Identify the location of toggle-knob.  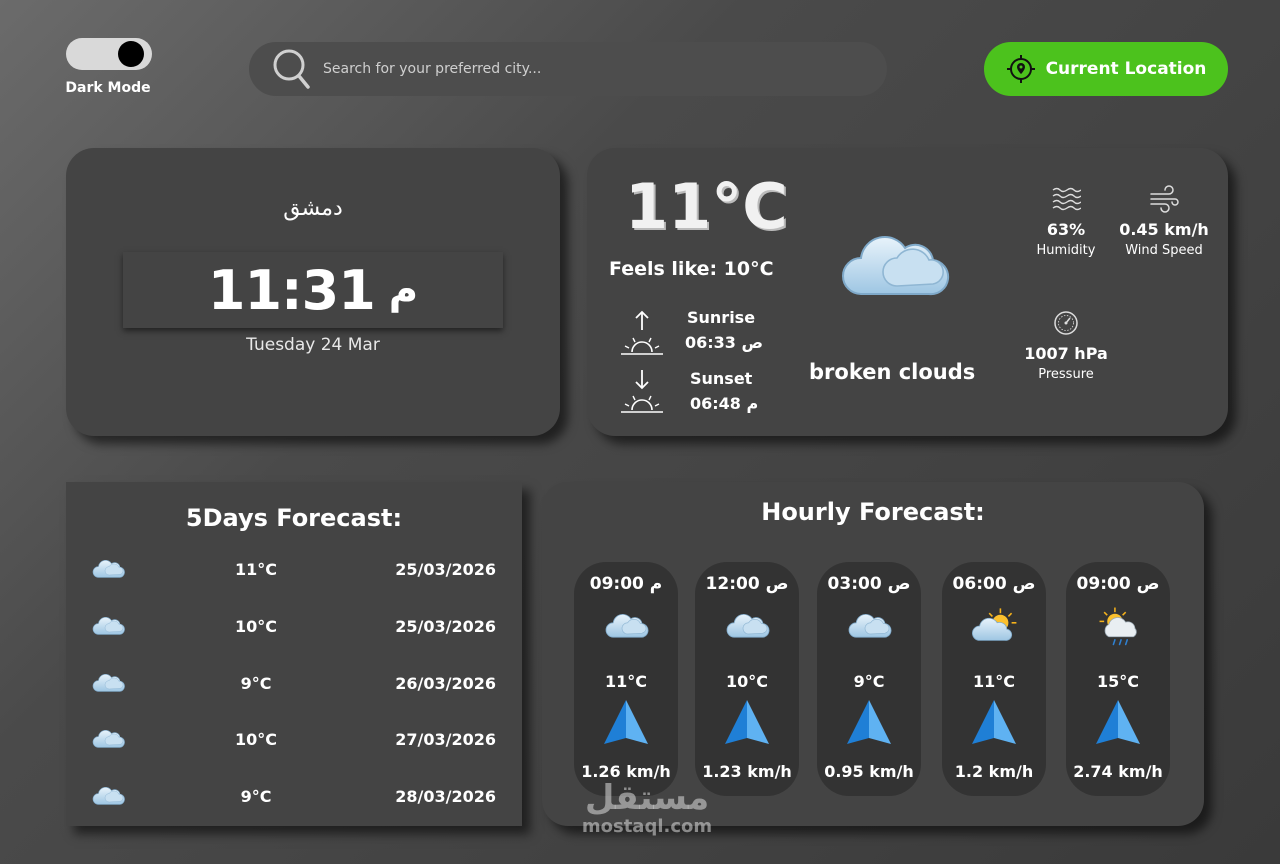
(131, 54).